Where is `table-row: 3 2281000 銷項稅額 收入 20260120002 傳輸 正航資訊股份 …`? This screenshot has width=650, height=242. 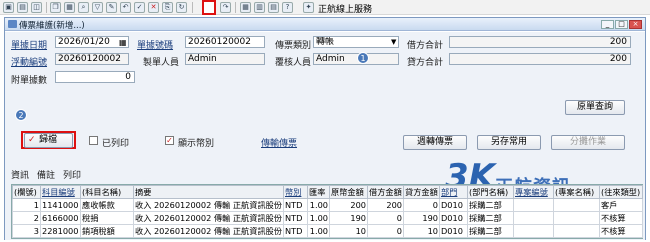
table-row: 3 2281000 銷項稅額 收入 20260120002 傳輸 正航資訊股份 … is located at coordinates (327, 231).